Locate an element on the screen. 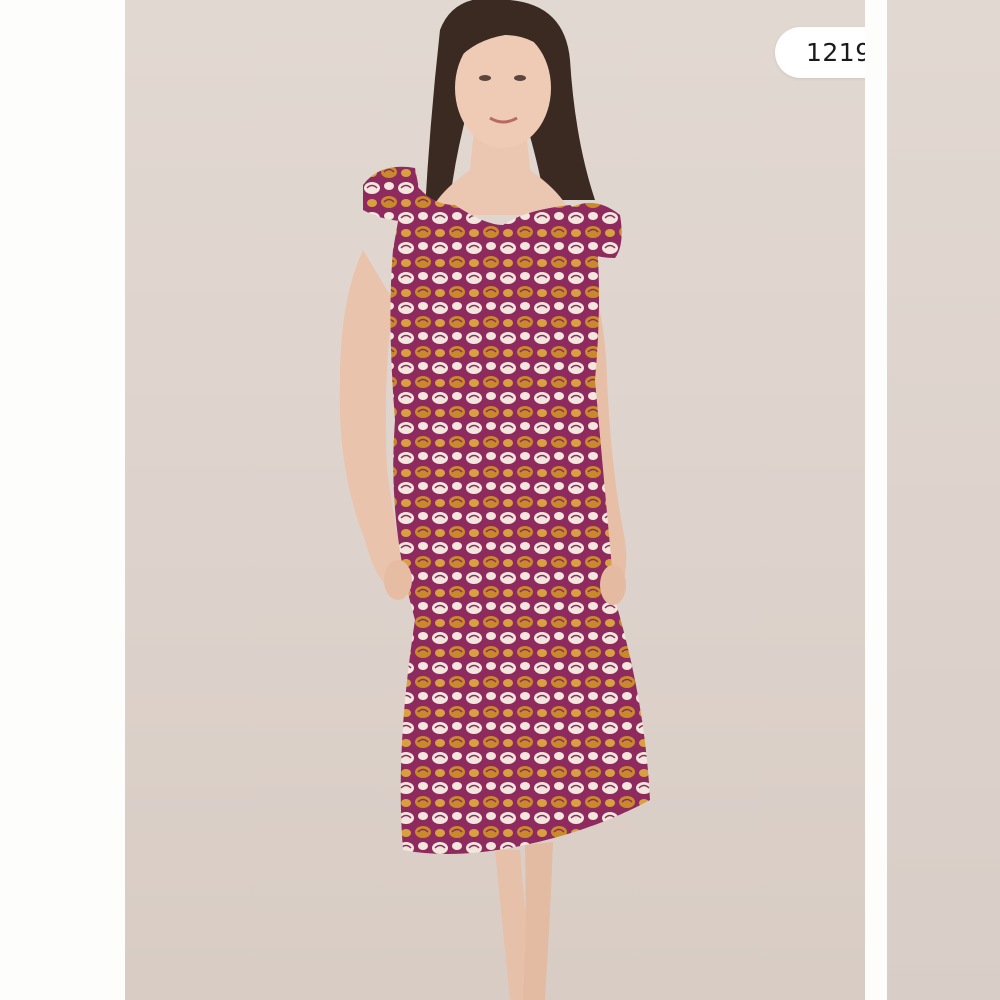  like-button: 12197 is located at coordinates (820, 52).